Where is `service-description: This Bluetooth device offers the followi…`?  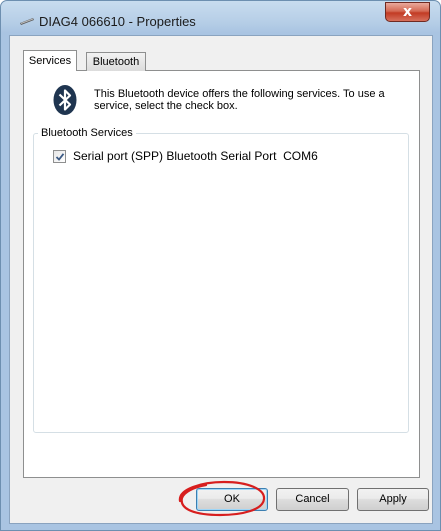 service-description: This Bluetooth device offers the followi… is located at coordinates (249, 100).